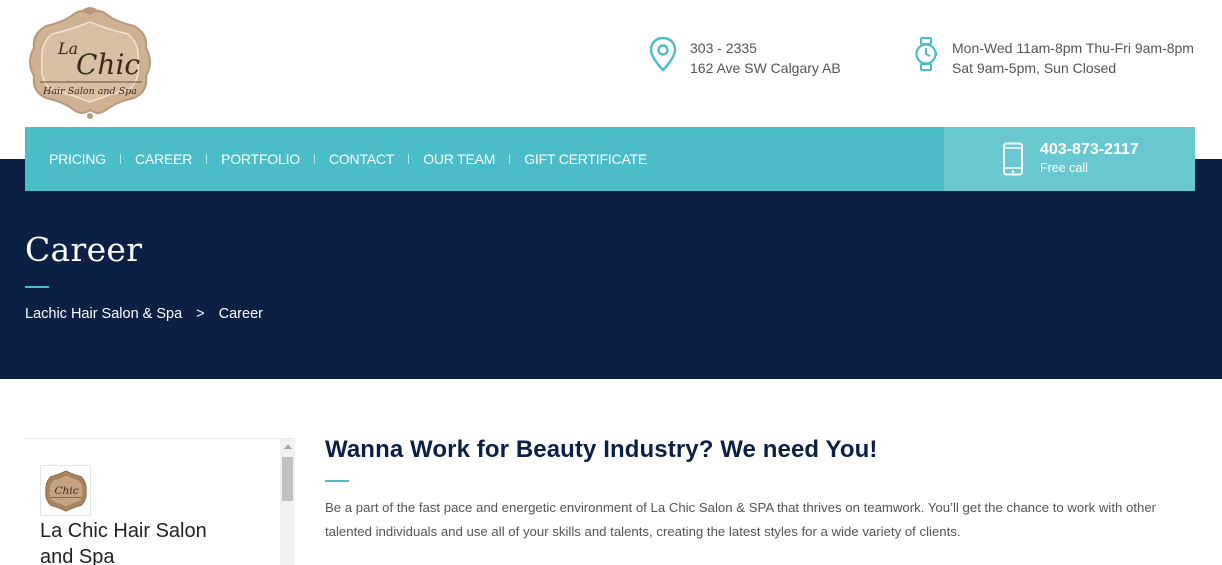 The image size is (1222, 565). Describe the element at coordinates (361, 159) in the screenshot. I see `nav-item-contact: CONTACT` at that location.